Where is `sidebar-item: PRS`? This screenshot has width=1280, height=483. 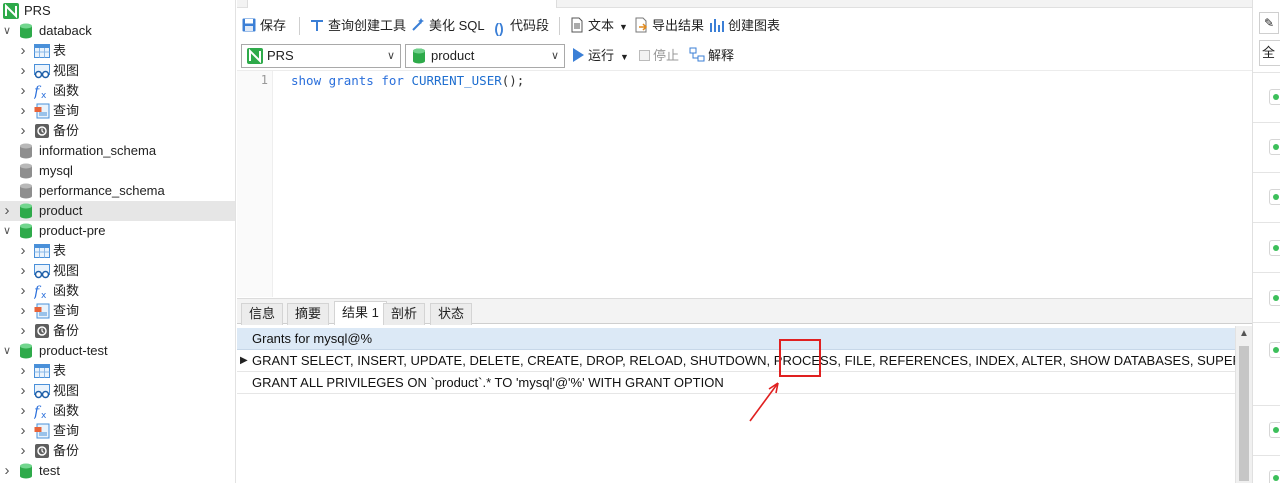
sidebar-item: PRS is located at coordinates (117, 11).